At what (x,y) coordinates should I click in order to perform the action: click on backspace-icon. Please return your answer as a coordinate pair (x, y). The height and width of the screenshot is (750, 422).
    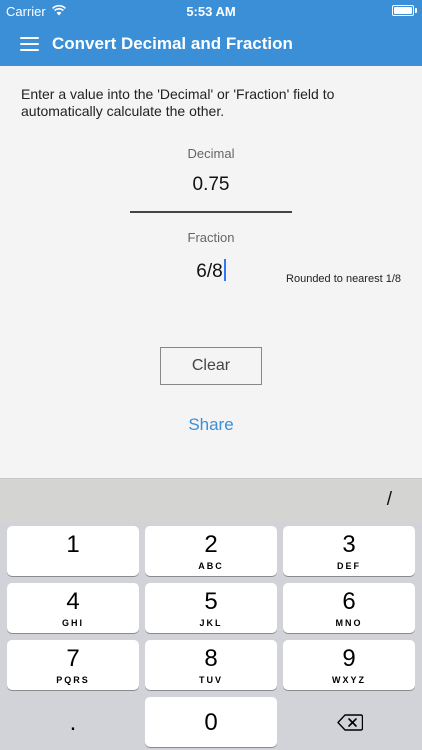
    Looking at the image, I should click on (350, 722).